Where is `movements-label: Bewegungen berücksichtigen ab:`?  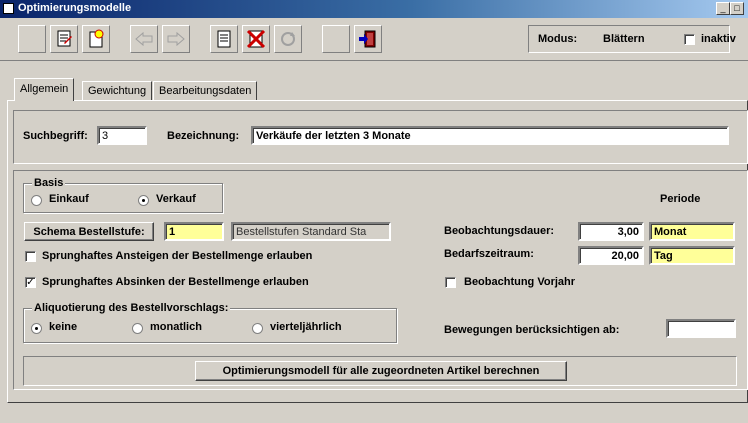 movements-label: Bewegungen berücksichtigen ab: is located at coordinates (532, 330).